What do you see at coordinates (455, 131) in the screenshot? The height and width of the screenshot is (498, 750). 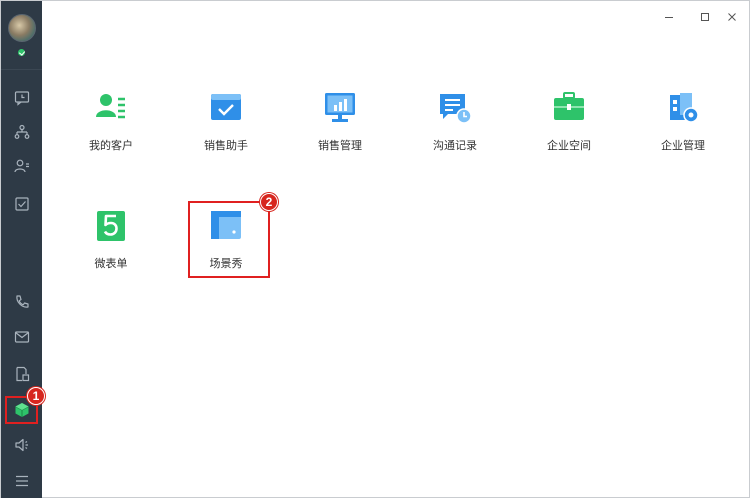 I see `app-tile-communication-log: 沟通记录` at bounding box center [455, 131].